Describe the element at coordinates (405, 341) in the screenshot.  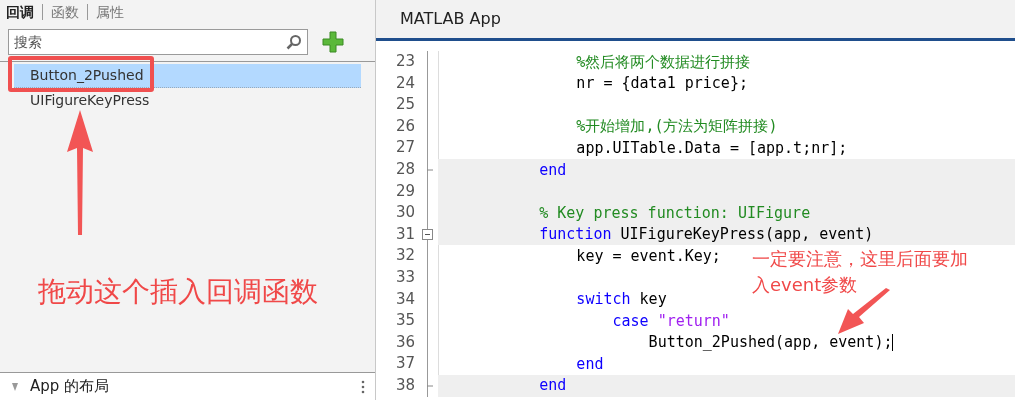
I see `line-number: 36` at that location.